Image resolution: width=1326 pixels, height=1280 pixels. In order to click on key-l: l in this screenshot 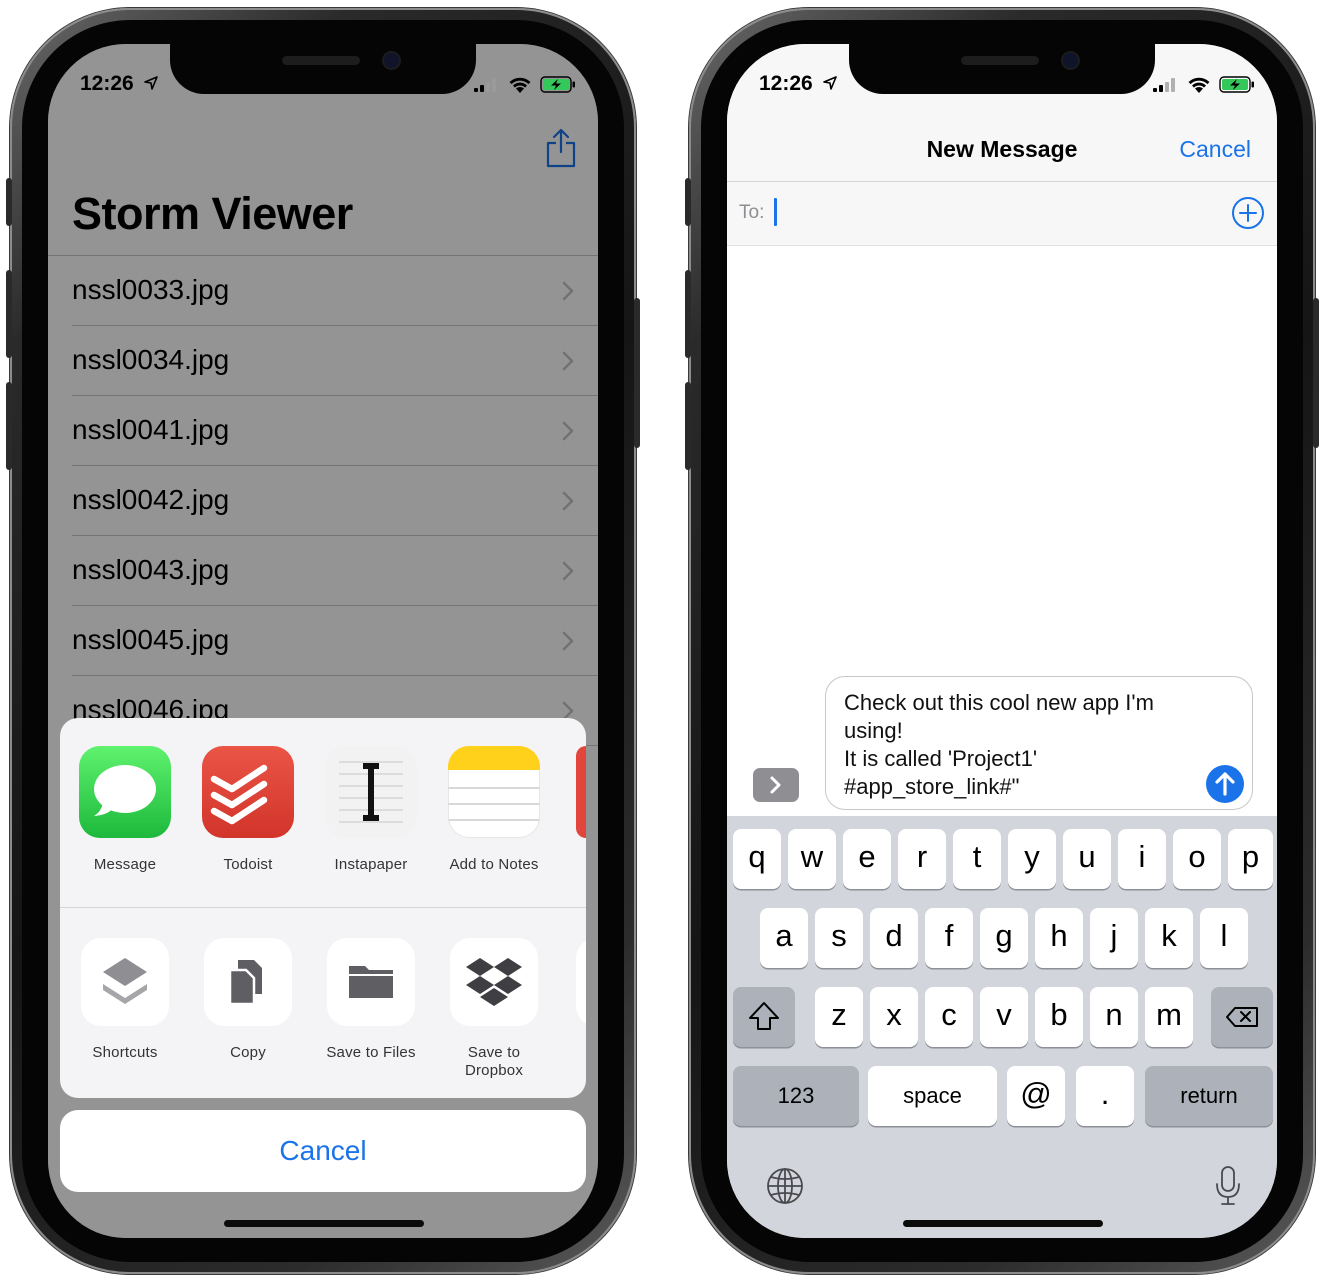, I will do `click(1224, 938)`.